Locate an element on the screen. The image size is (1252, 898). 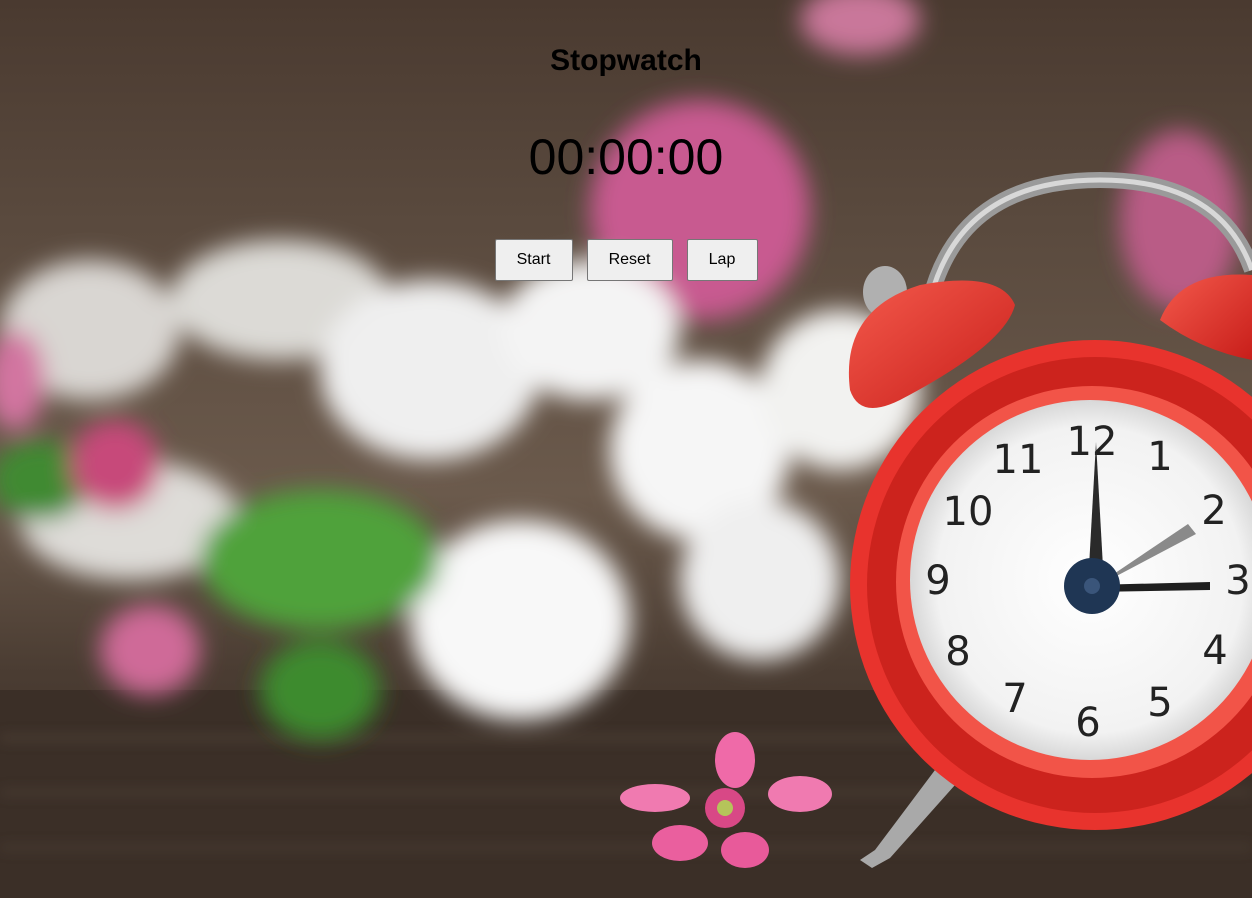
svg-text: 10 is located at coordinates (968, 512).